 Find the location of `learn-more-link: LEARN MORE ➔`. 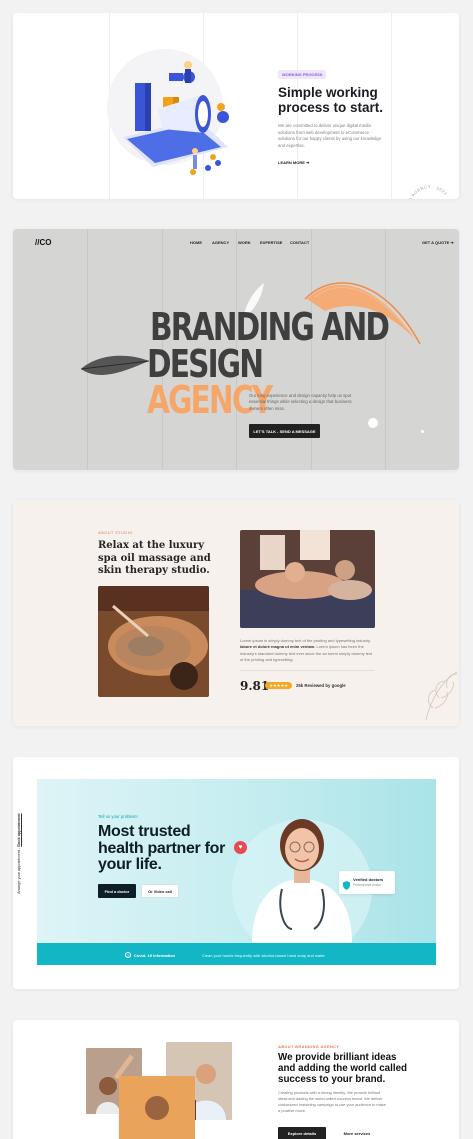

learn-more-link: LEARN MORE ➔ is located at coordinates (293, 162).